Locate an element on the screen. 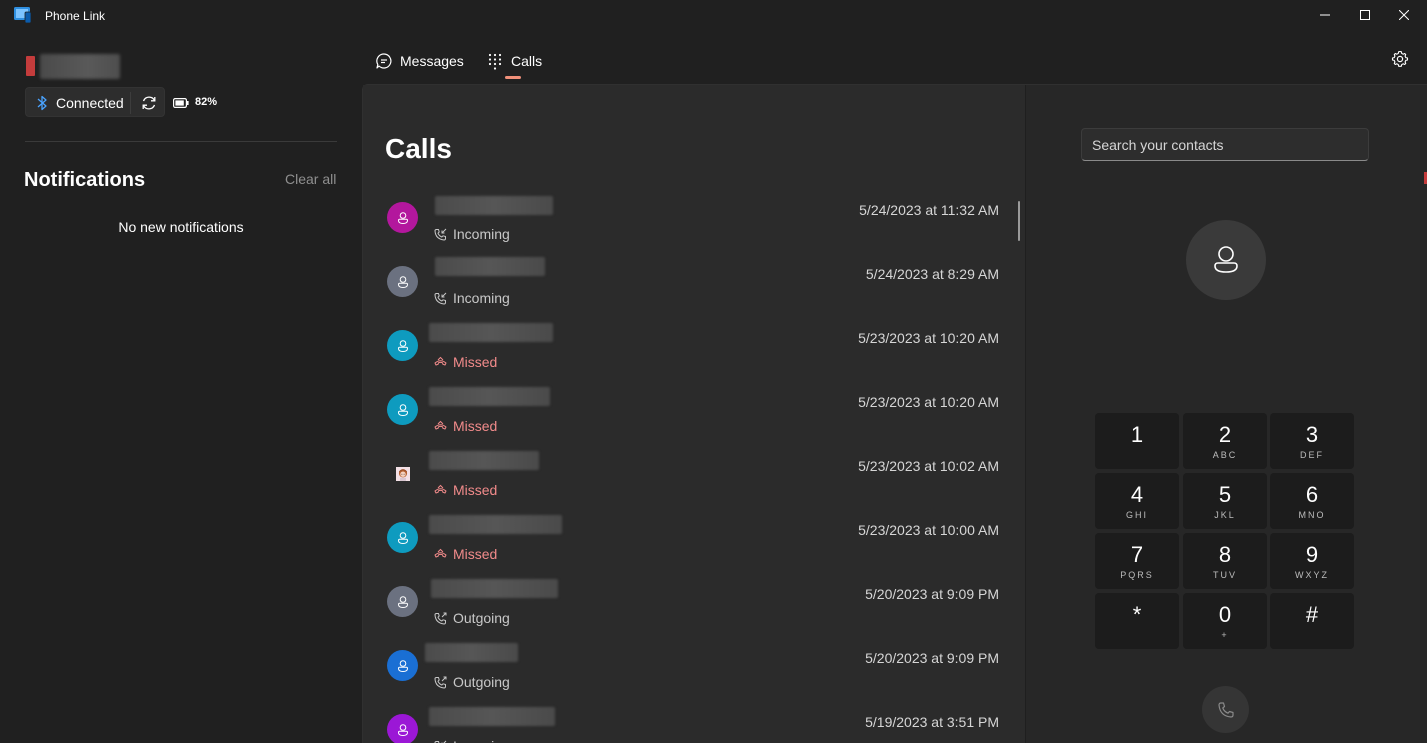  scrollbar-thumb is located at coordinates (1019, 221).